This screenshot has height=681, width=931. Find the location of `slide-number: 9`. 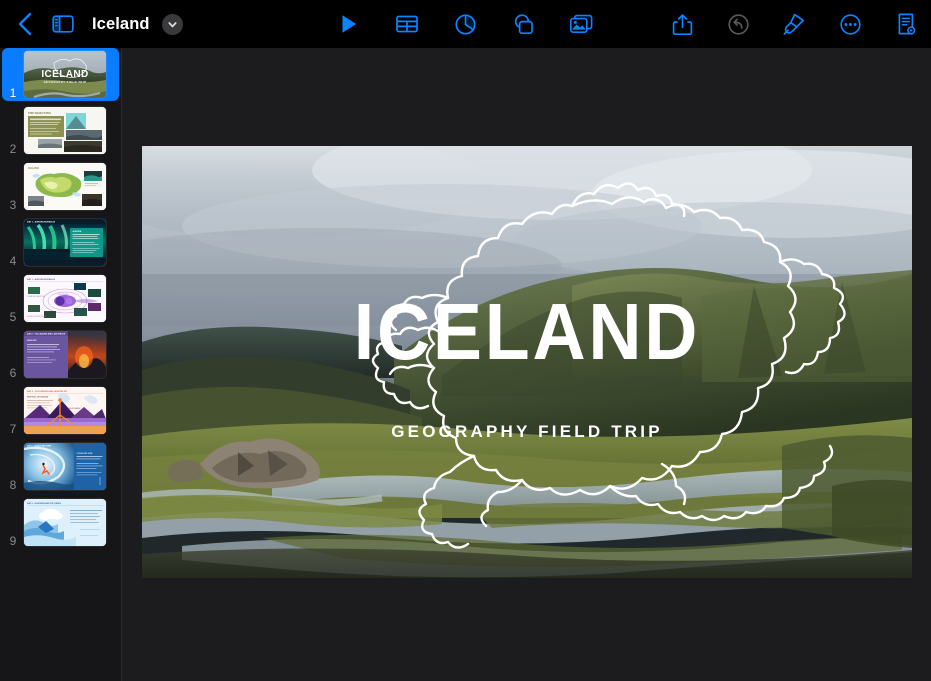

slide-number: 9 is located at coordinates (13, 541).